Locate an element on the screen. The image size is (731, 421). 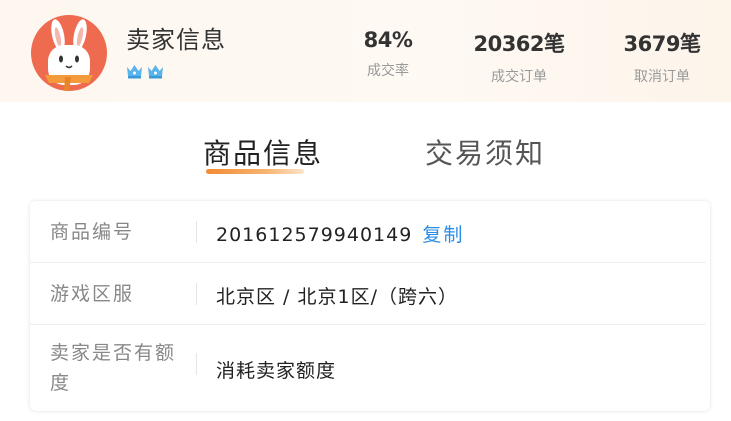
info-row-label-line: 卖家是否有额 is located at coordinates (113, 353).